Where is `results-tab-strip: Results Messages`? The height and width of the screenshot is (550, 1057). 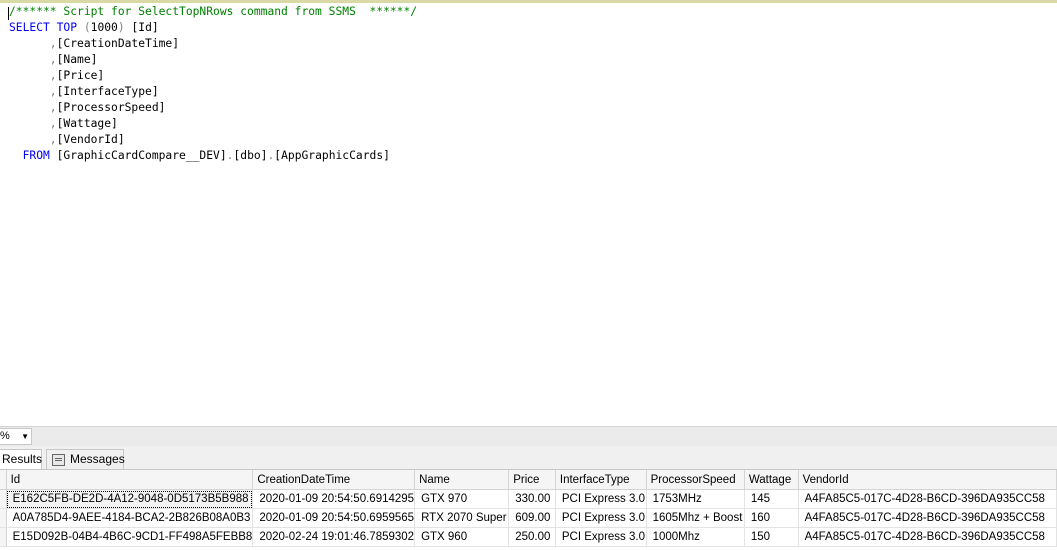 results-tab-strip: Results Messages is located at coordinates (528, 458).